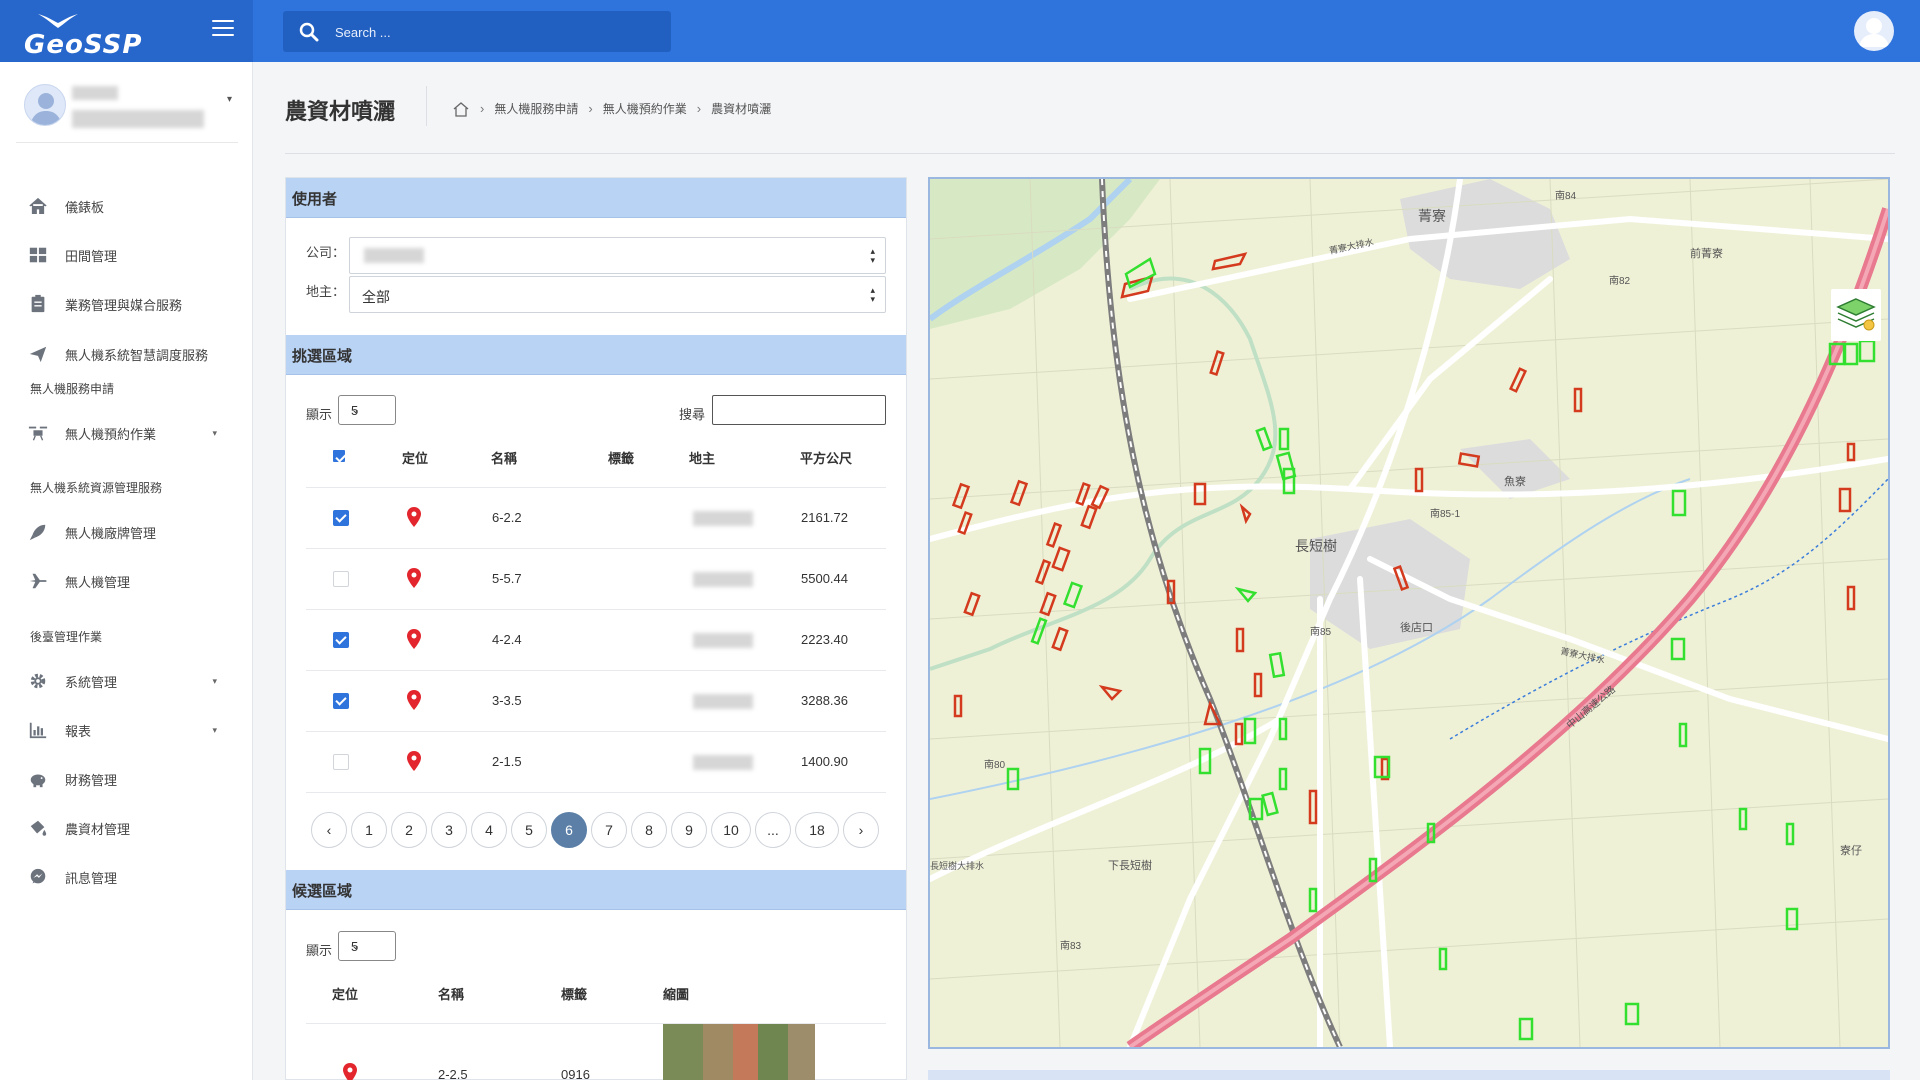 The height and width of the screenshot is (1080, 1920). What do you see at coordinates (111, 434) in the screenshot?
I see `sidebar-item-label: 無人機預約作業` at bounding box center [111, 434].